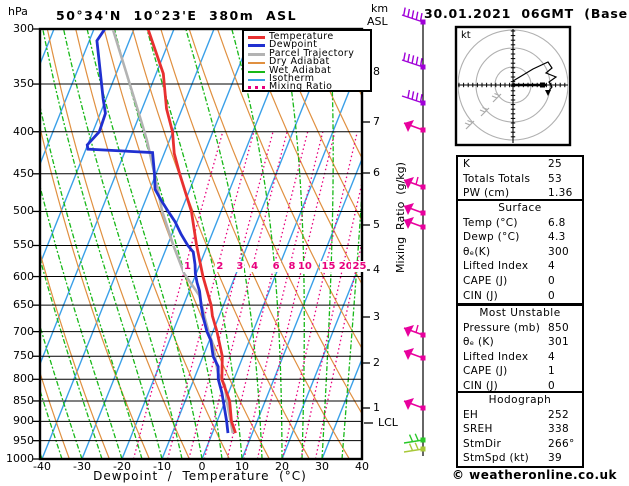  What do you see at coordinates (520, 371) in the screenshot?
I see `stat-row: CAPE (J) 1` at bounding box center [520, 371].